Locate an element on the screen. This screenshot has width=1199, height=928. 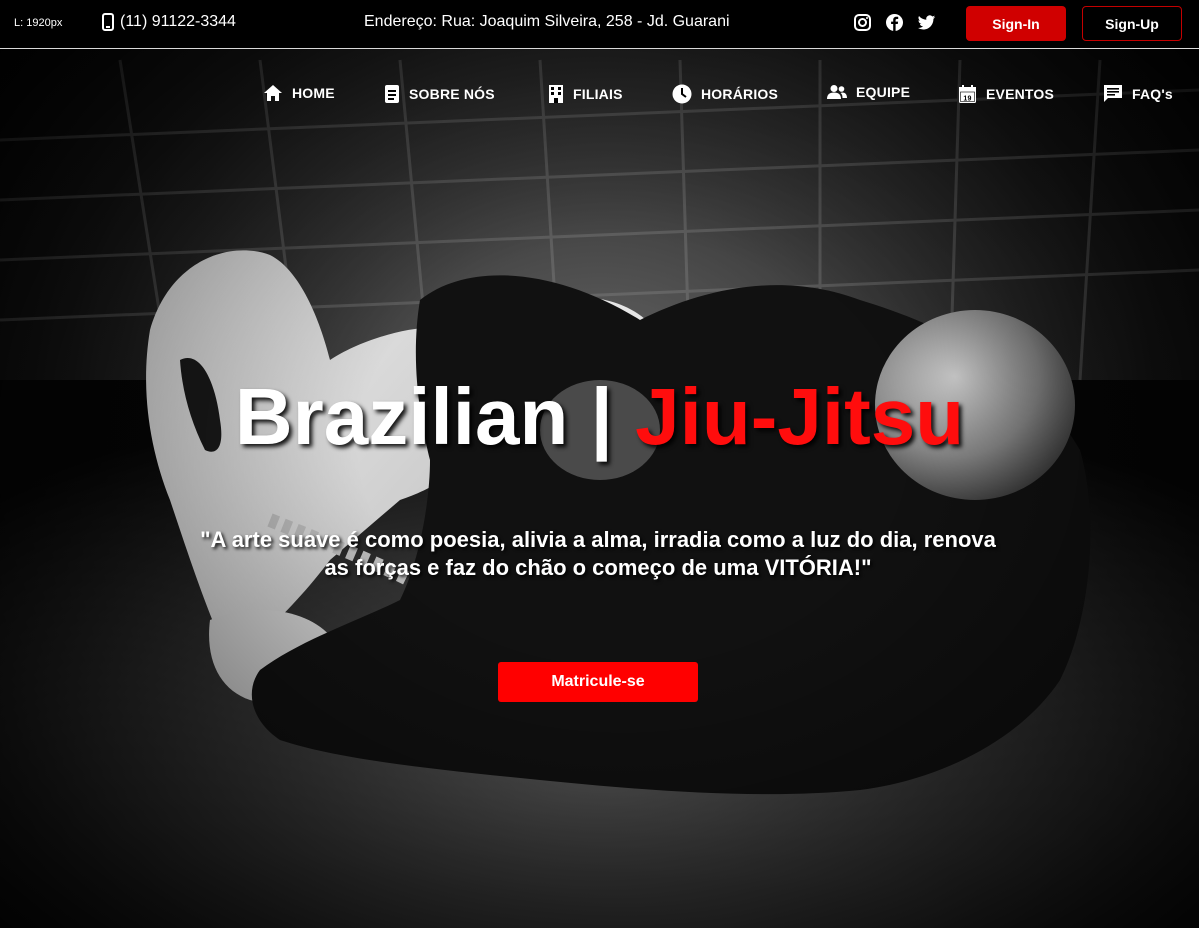
instagram-icon is located at coordinates (862, 22).